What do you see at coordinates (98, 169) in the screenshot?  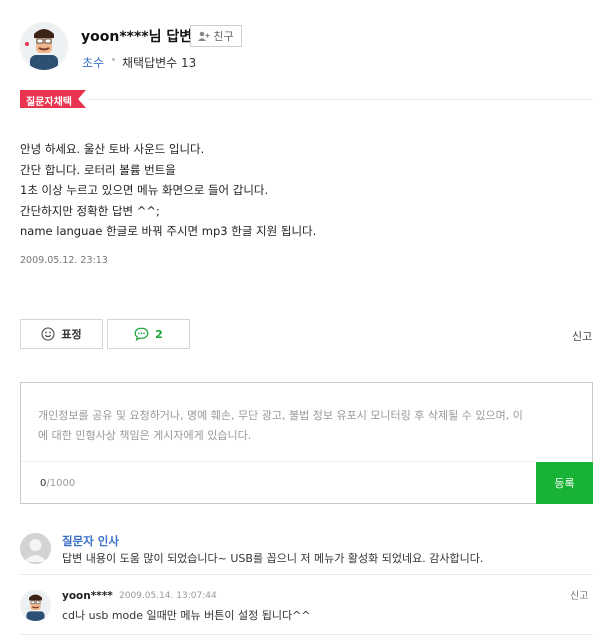 I see `answer-line: 간단 합니다. 로터리 볼륨 번트을` at bounding box center [98, 169].